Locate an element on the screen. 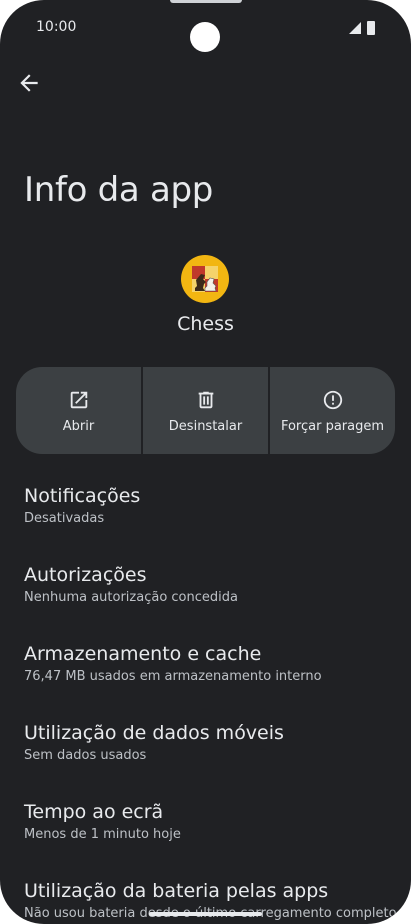  setting-subtitle: 76,47 MB usados em armazenamento interno is located at coordinates (173, 676).